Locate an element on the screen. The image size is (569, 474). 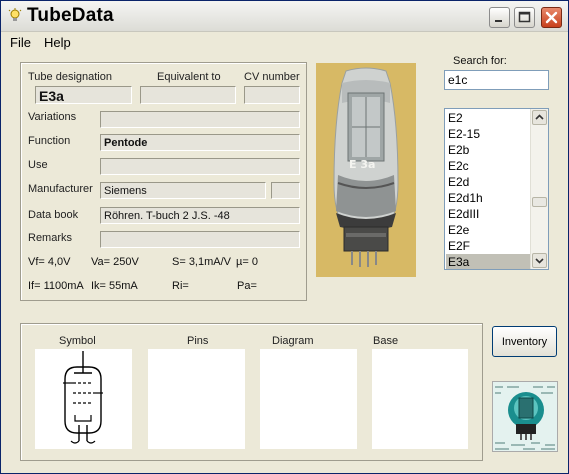
list-scrollbar is located at coordinates (539, 189).